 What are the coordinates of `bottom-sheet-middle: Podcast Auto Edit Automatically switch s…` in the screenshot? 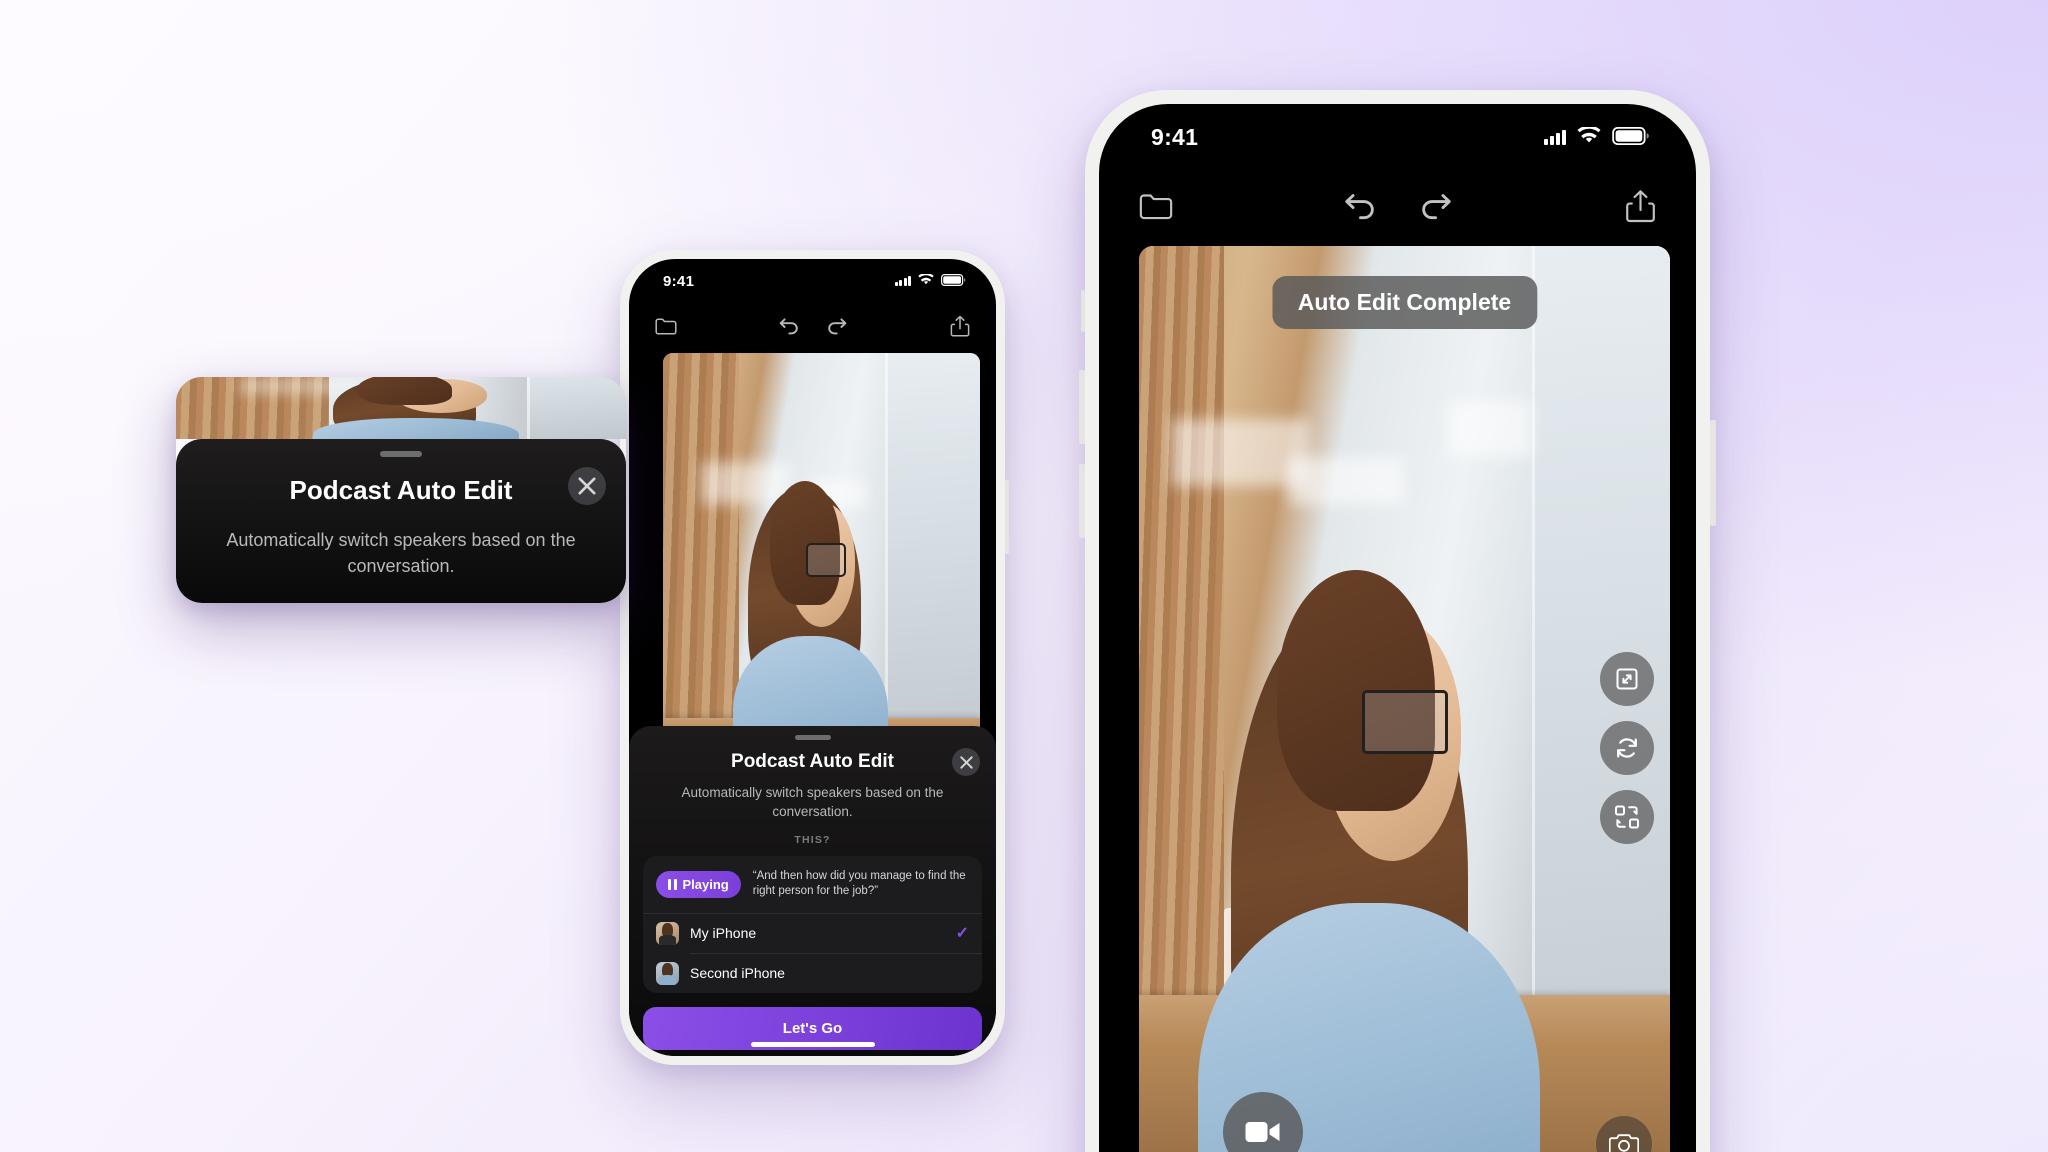 It's located at (812, 891).